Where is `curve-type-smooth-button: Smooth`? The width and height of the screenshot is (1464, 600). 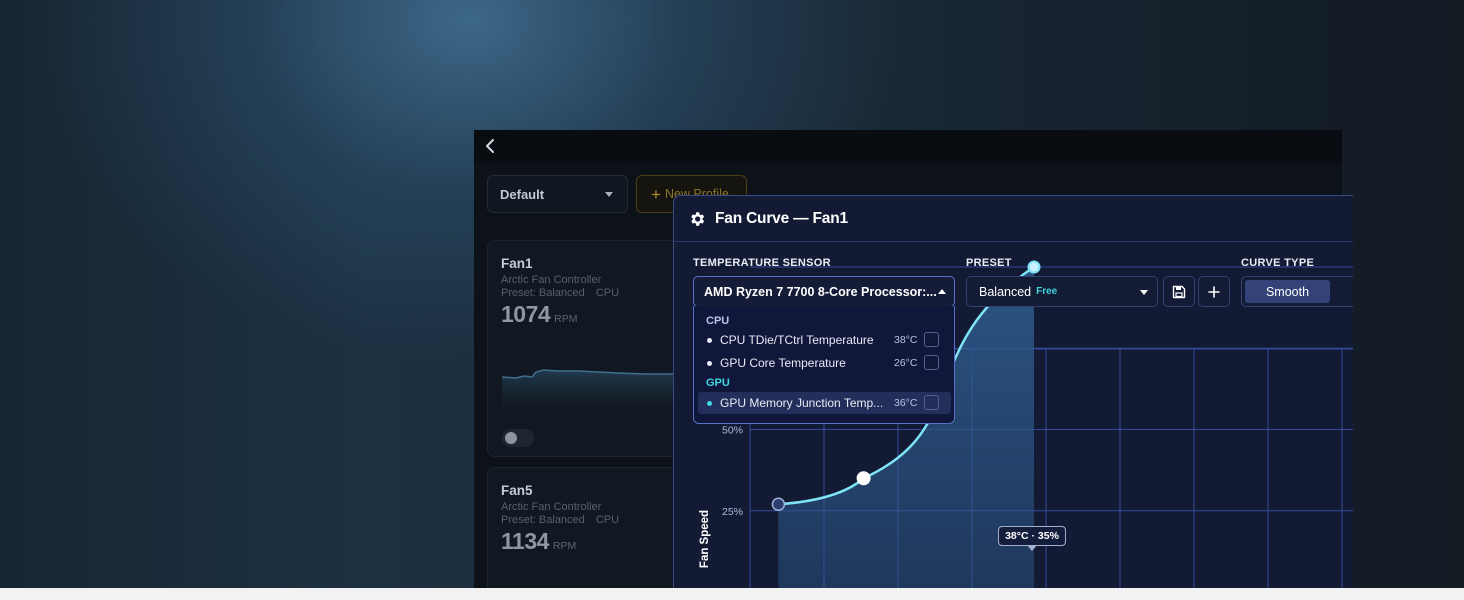 curve-type-smooth-button: Smooth is located at coordinates (1287, 291).